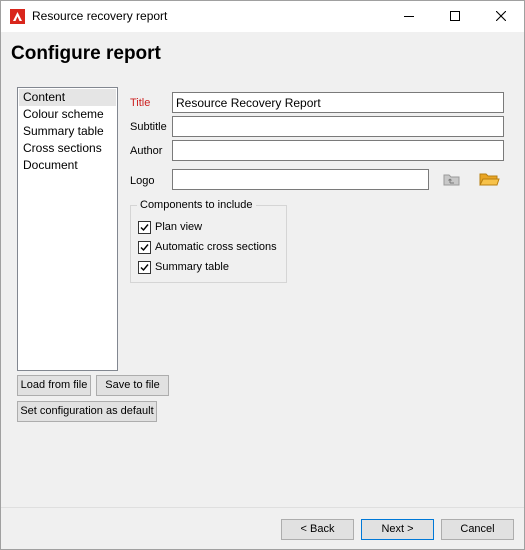 Image resolution: width=525 pixels, height=550 pixels. What do you see at coordinates (132, 385) in the screenshot?
I see `save-to-file-button: Save to file` at bounding box center [132, 385].